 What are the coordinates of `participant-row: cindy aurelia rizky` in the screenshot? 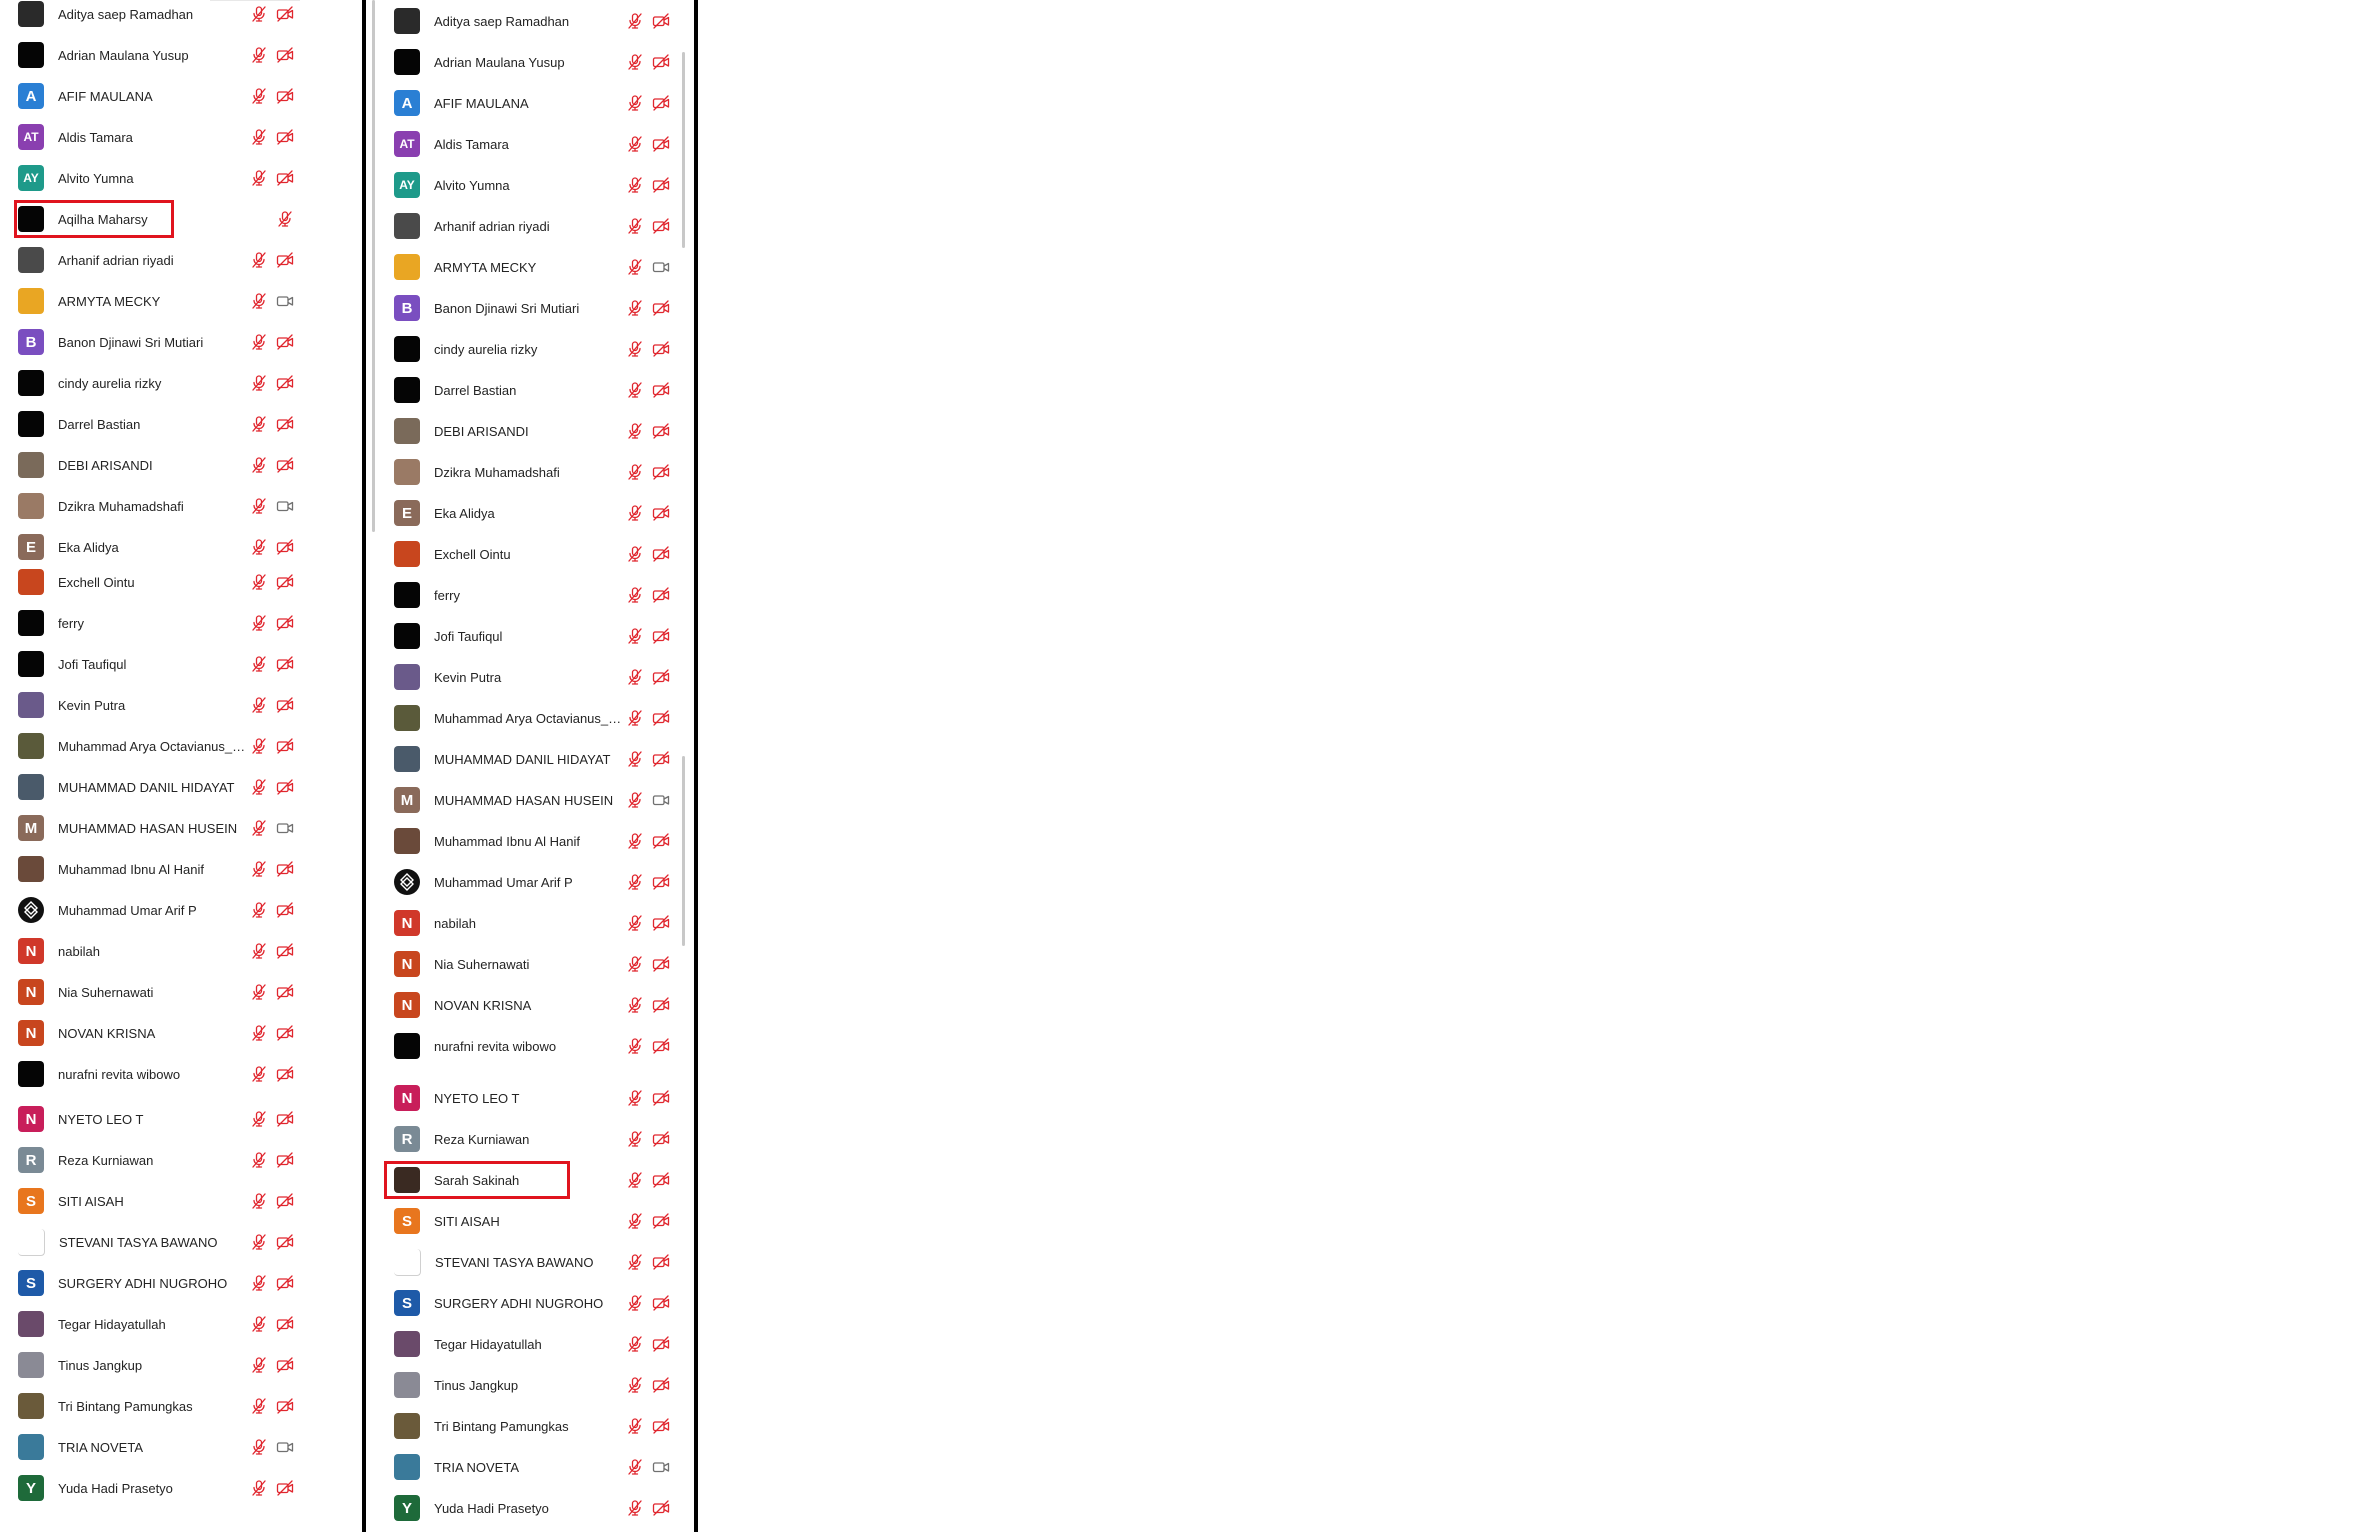 It's located at (180, 383).